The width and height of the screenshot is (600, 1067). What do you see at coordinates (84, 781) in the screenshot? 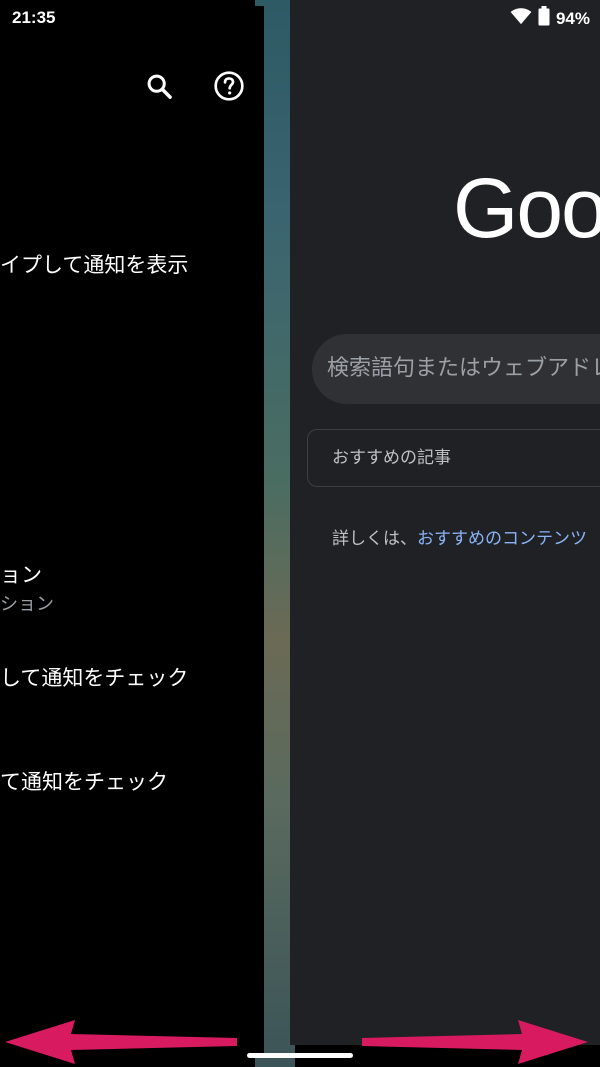
I see `settings-row-4-label: て通知をチェック` at bounding box center [84, 781].